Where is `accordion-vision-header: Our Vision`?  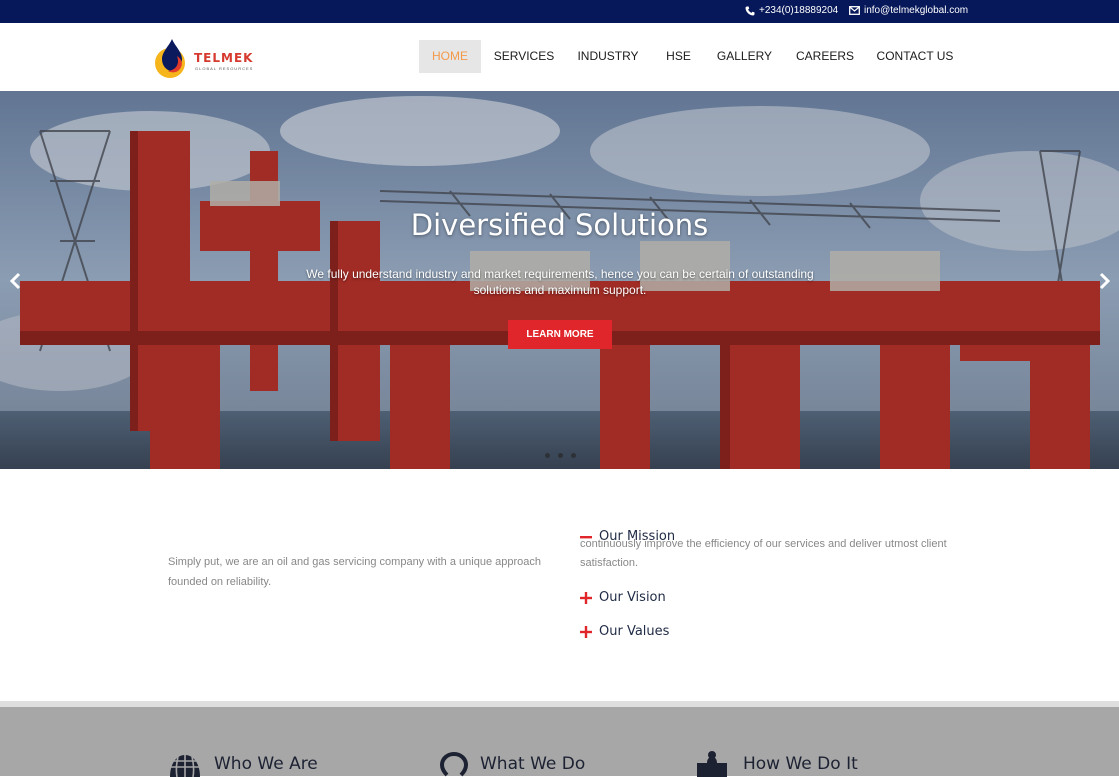
accordion-vision-header: Our Vision is located at coordinates (623, 597).